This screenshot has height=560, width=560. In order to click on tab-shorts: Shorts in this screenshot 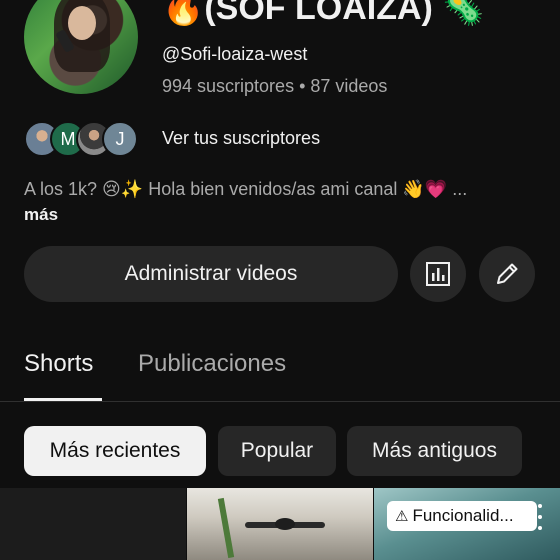, I will do `click(58, 364)`.